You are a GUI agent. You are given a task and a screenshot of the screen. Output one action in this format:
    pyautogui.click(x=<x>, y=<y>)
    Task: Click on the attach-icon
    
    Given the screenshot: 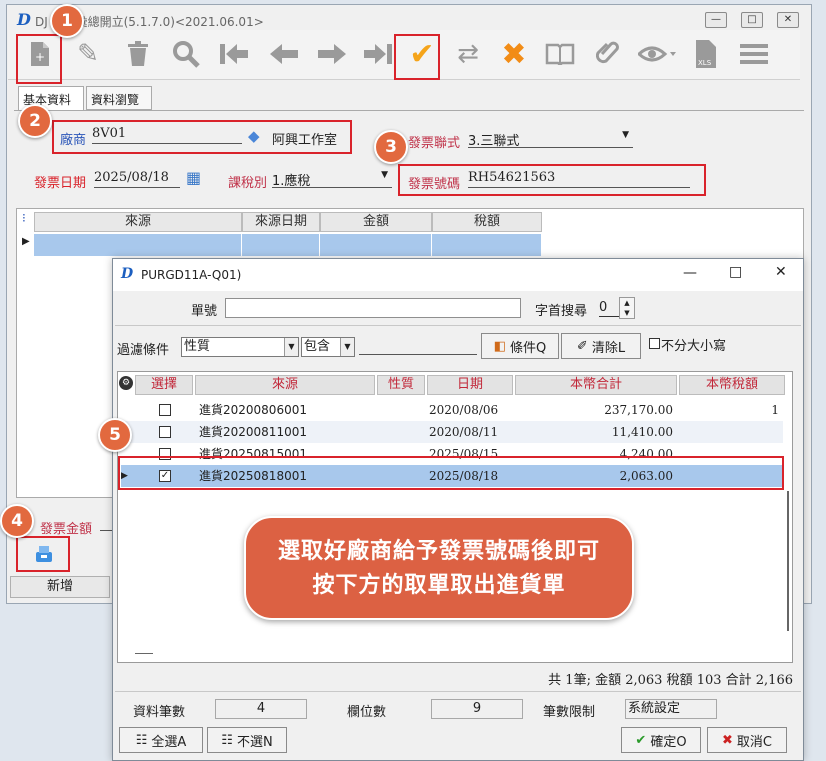 What is the action you would take?
    pyautogui.click(x=608, y=54)
    